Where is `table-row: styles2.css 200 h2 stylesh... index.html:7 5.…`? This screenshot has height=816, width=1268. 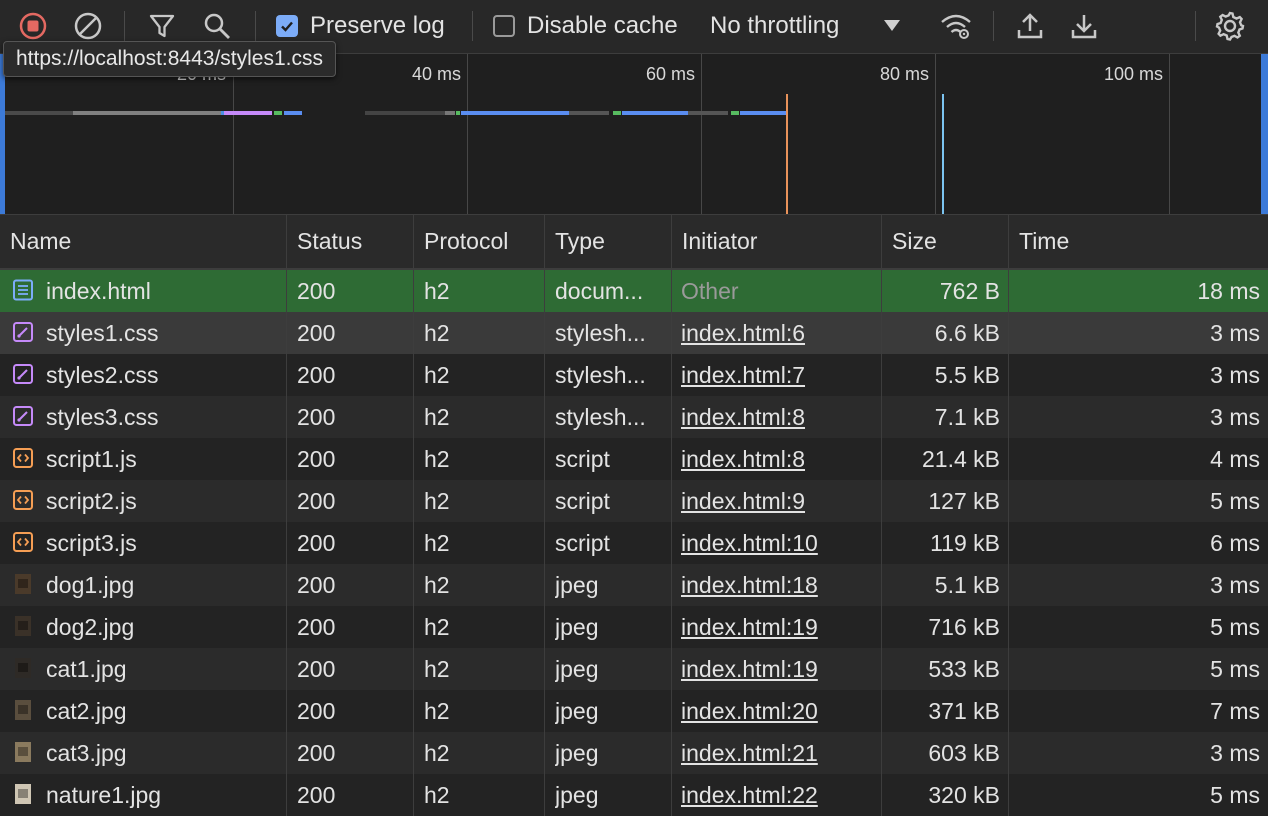 table-row: styles2.css 200 h2 stylesh... index.html:7 5.… is located at coordinates (634, 375).